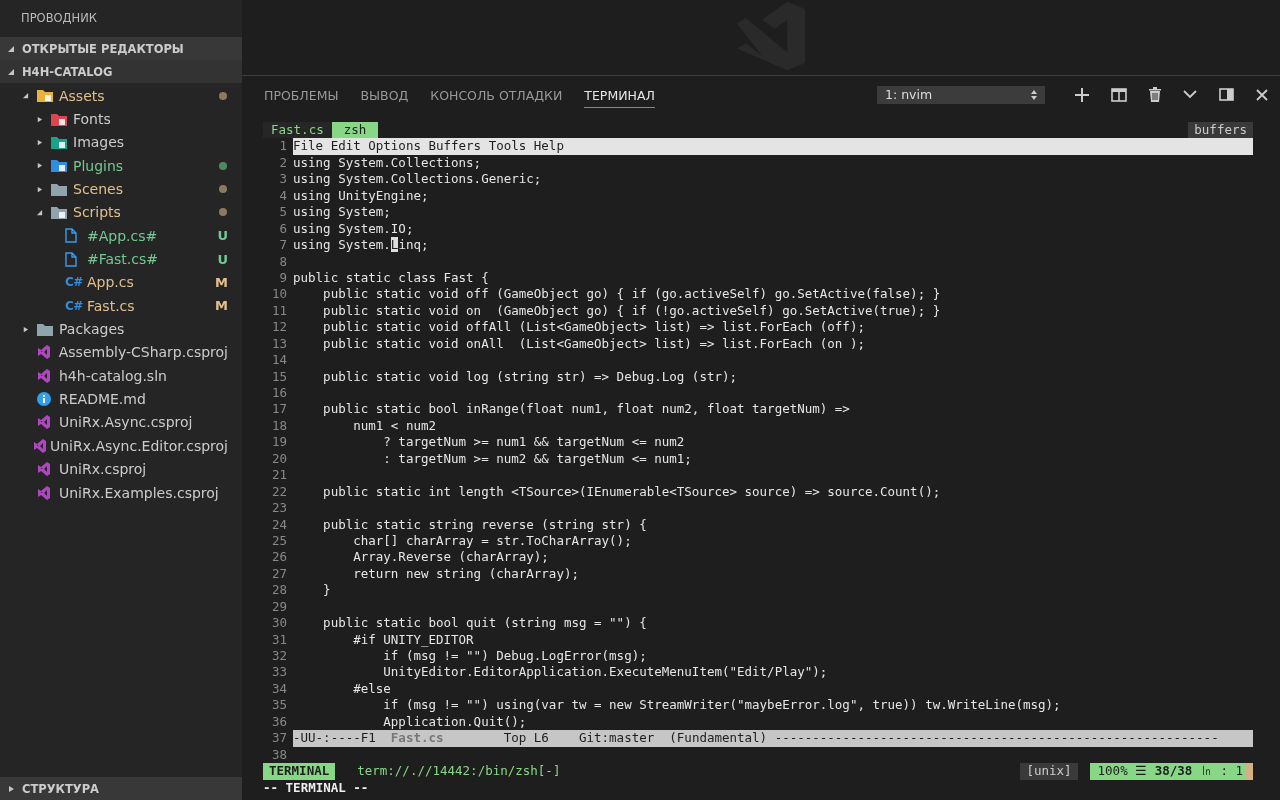 The height and width of the screenshot is (800, 1280). I want to click on tree-item: h4h-catalog.sln, so click(121, 376).